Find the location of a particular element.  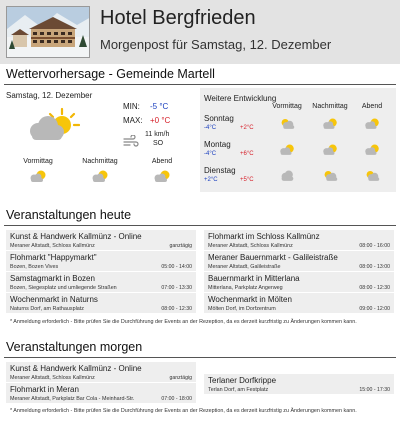

max-temperature: +0 °C is located at coordinates (160, 120).